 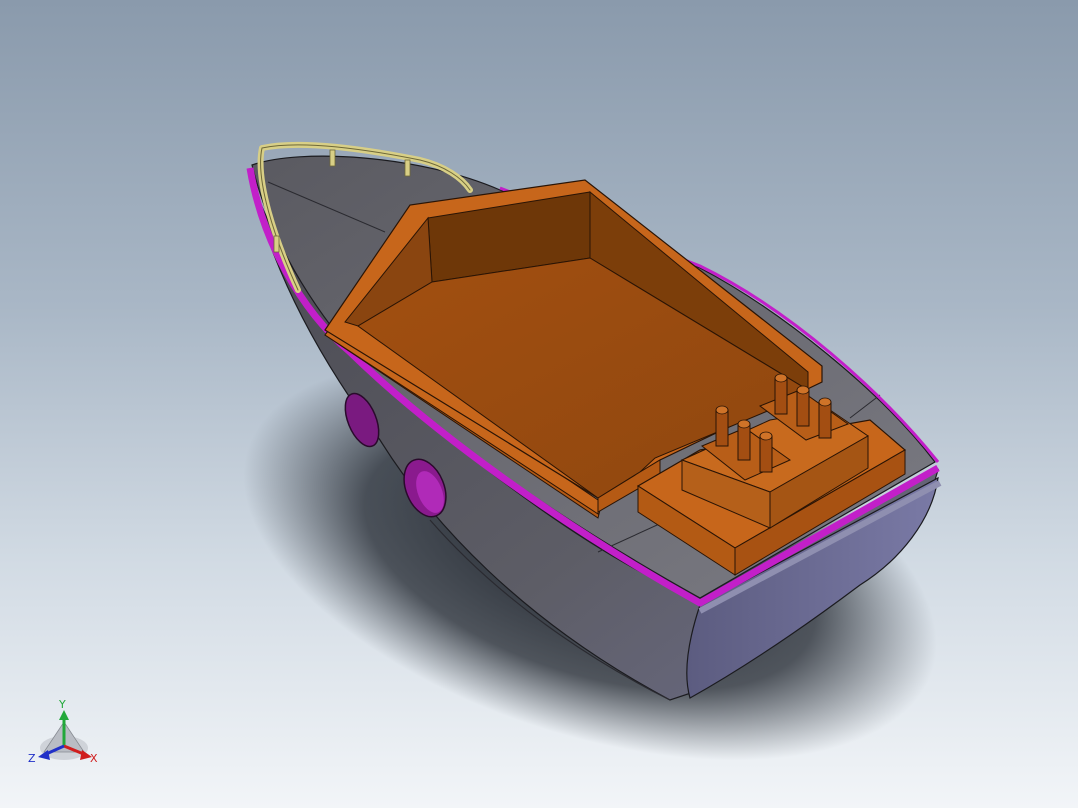 I want to click on y-axis-label: Y, so click(x=62, y=704).